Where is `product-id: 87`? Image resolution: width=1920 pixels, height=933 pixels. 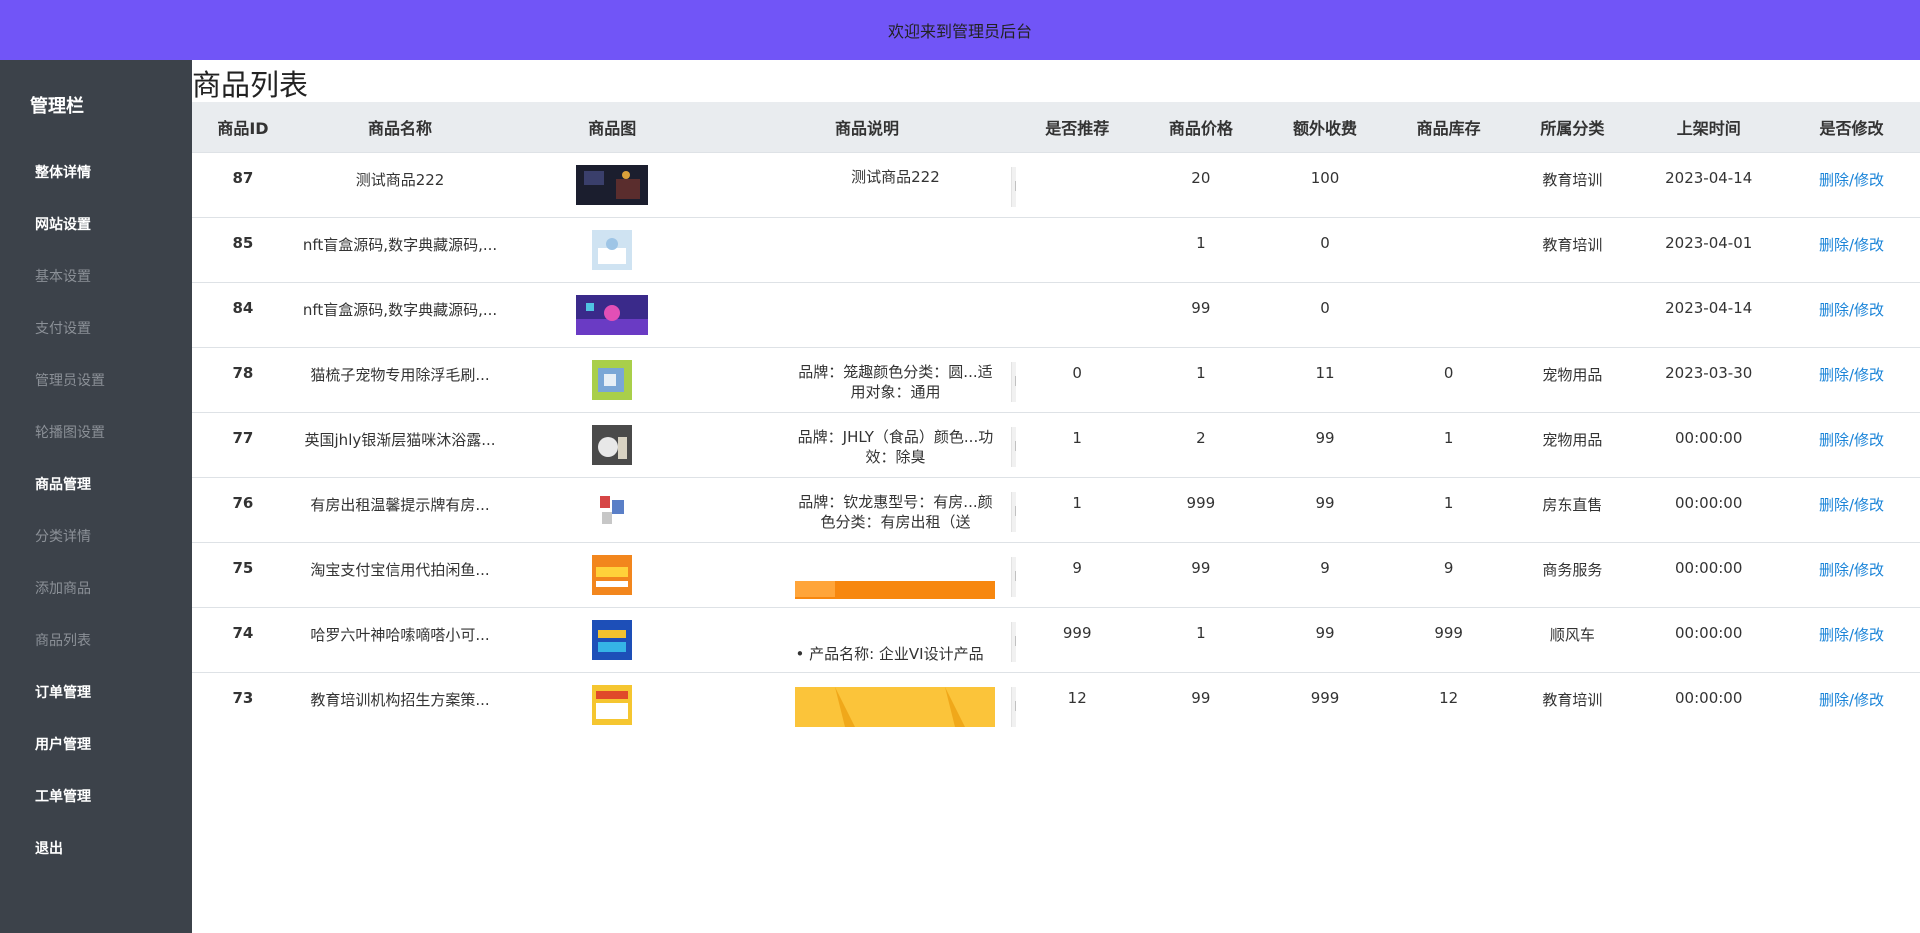 product-id: 87 is located at coordinates (243, 177).